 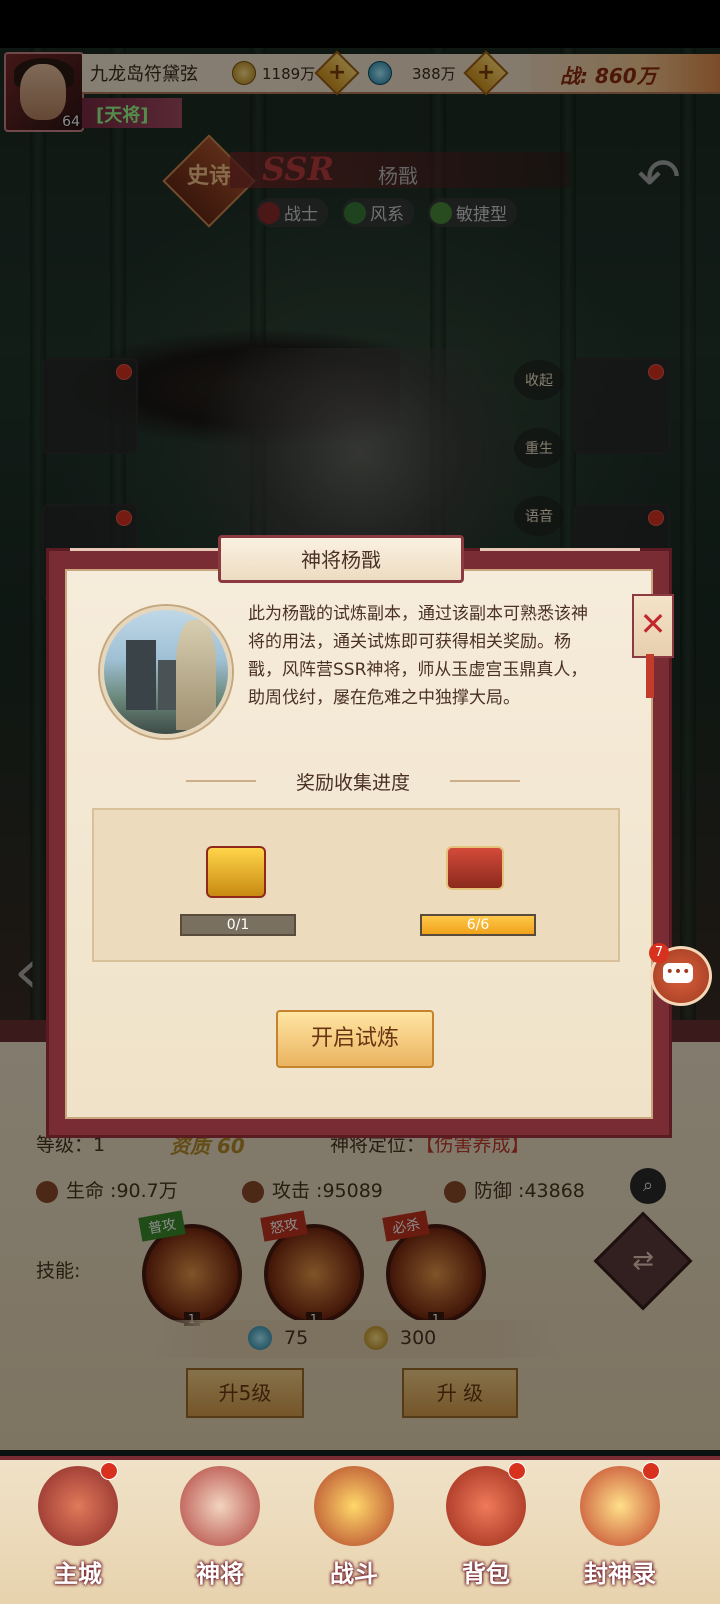 I want to click on dialog-title-bar: 神将杨戬, so click(x=341, y=559).